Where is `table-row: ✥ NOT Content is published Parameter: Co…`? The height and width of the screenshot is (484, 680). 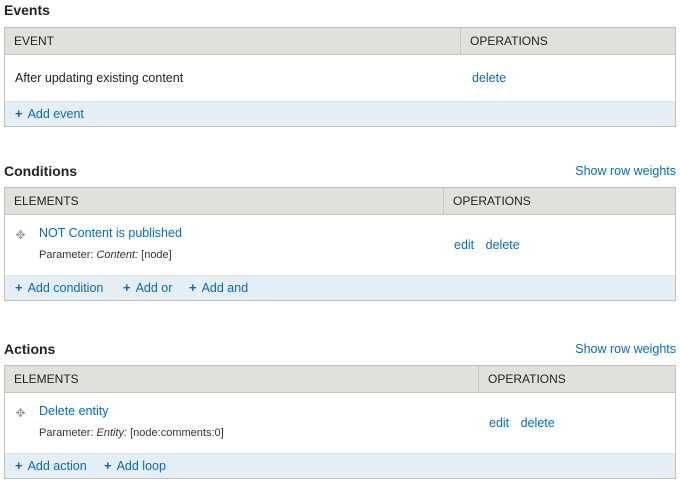
table-row: ✥ NOT Content is published Parameter: Co… is located at coordinates (340, 245).